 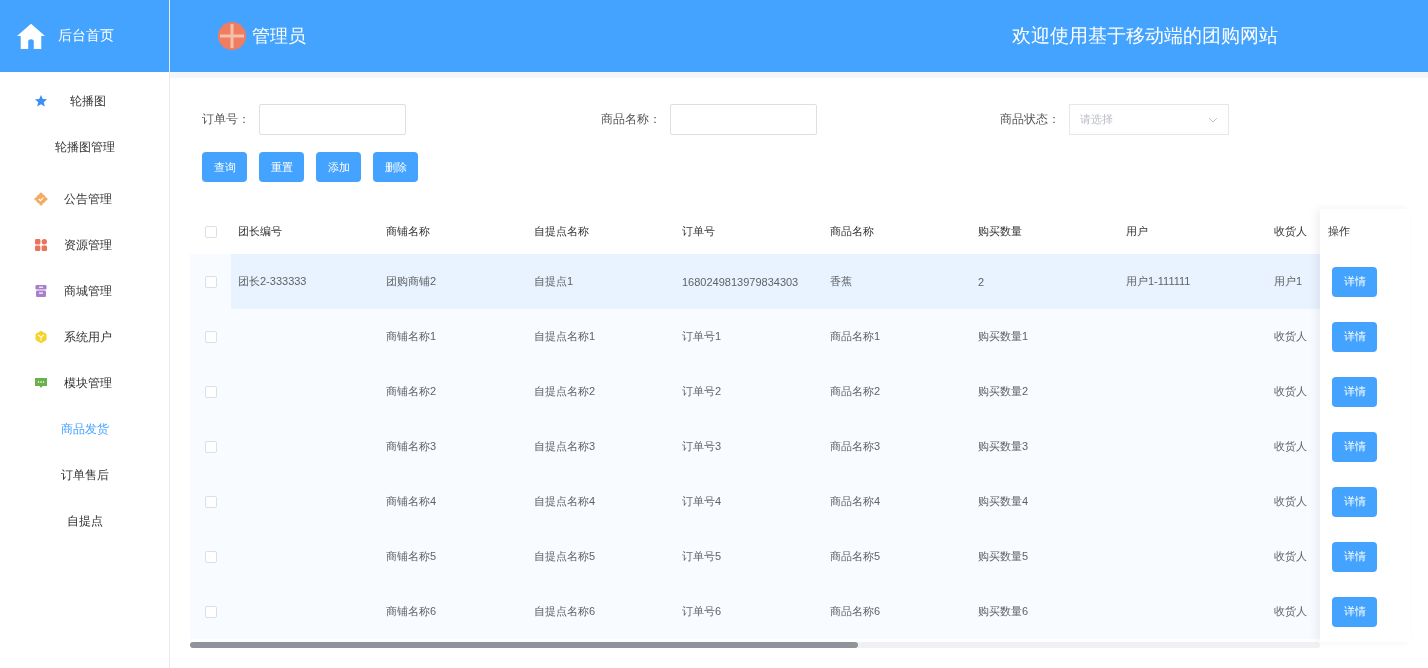 What do you see at coordinates (755, 446) in the screenshot?
I see `table-row: 商铺名称3 自提点名称3 订单号3 商品名称3 购买数量3 收货人` at bounding box center [755, 446].